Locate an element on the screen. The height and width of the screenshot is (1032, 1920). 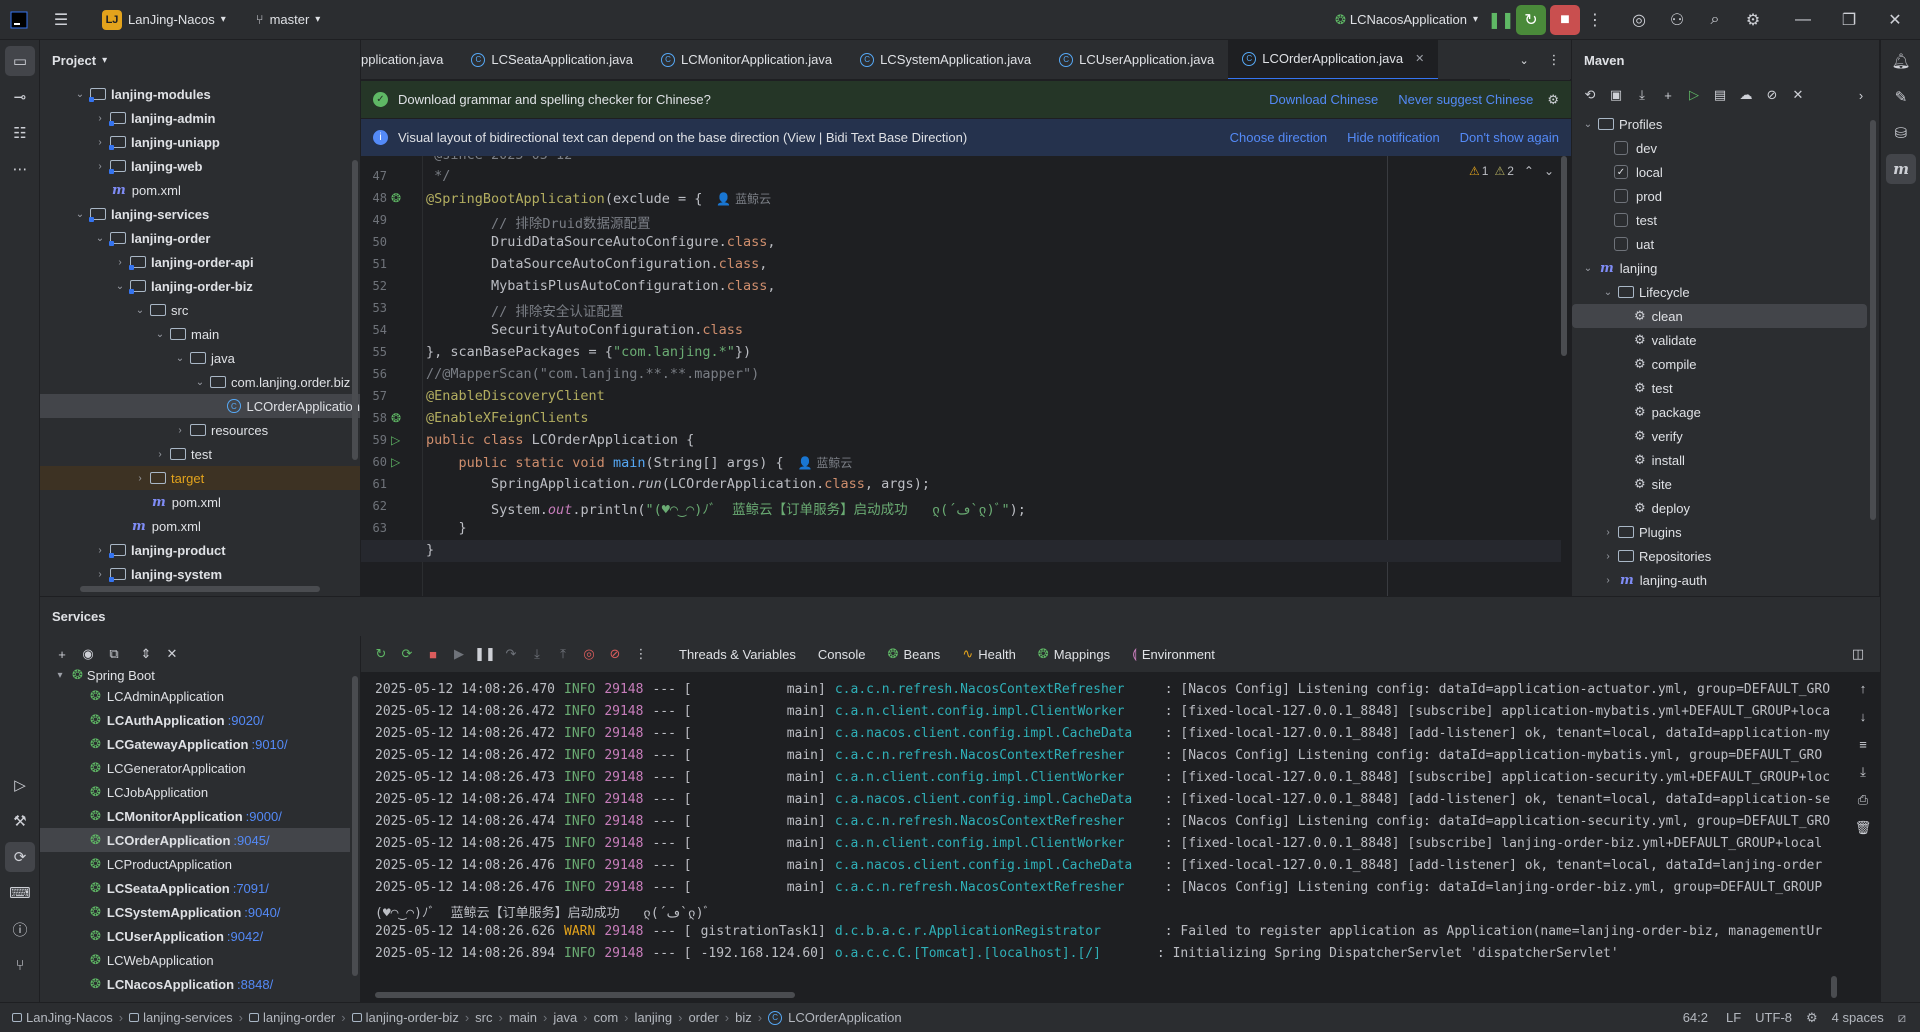
profile-checkbox: ✓ is located at coordinates (1621, 172).